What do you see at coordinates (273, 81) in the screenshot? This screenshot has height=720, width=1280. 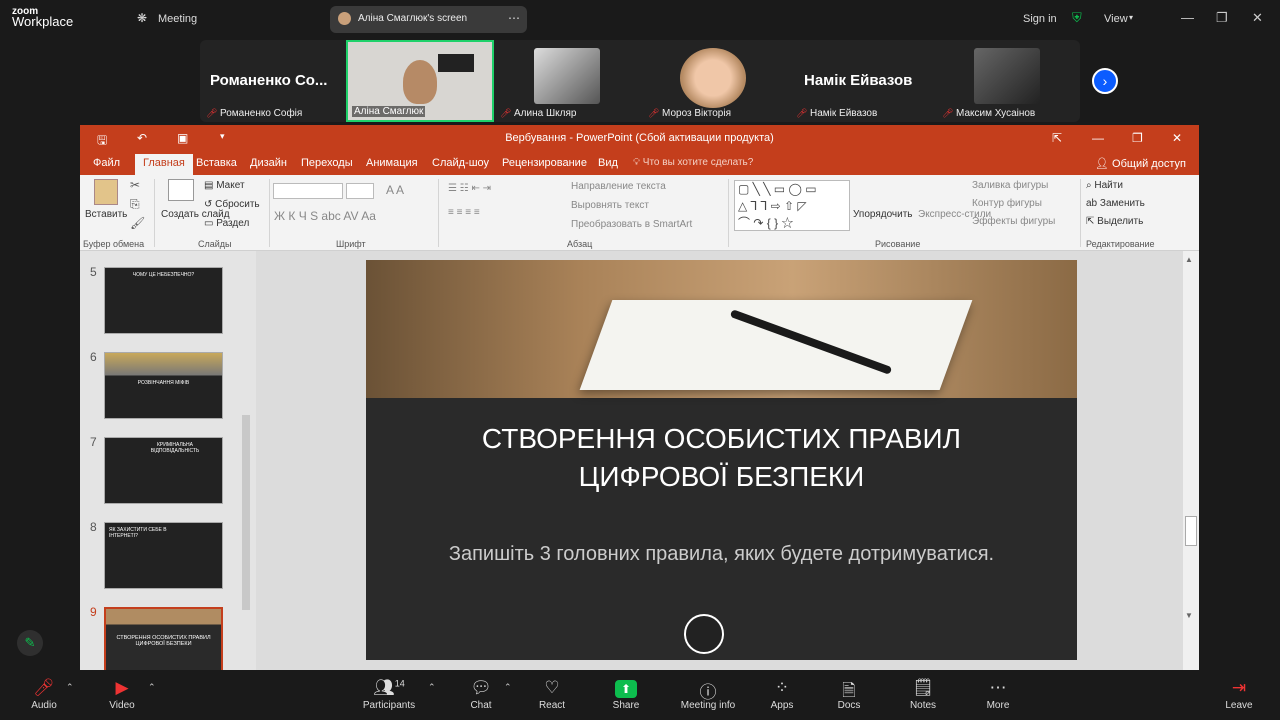 I see `participant-tile: Романенко Со... 🎤︎ Романенко Софія` at bounding box center [273, 81].